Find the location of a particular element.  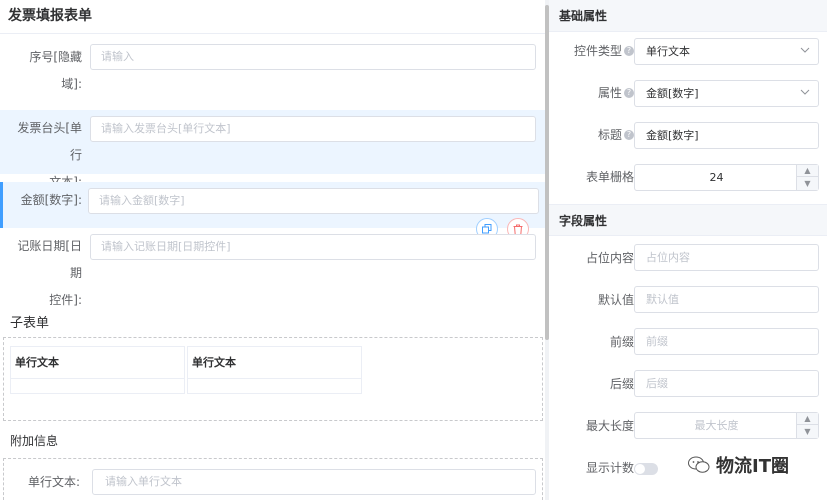

form-row-serial: 序号[隐藏 域]: 请输入 is located at coordinates (272, 69).